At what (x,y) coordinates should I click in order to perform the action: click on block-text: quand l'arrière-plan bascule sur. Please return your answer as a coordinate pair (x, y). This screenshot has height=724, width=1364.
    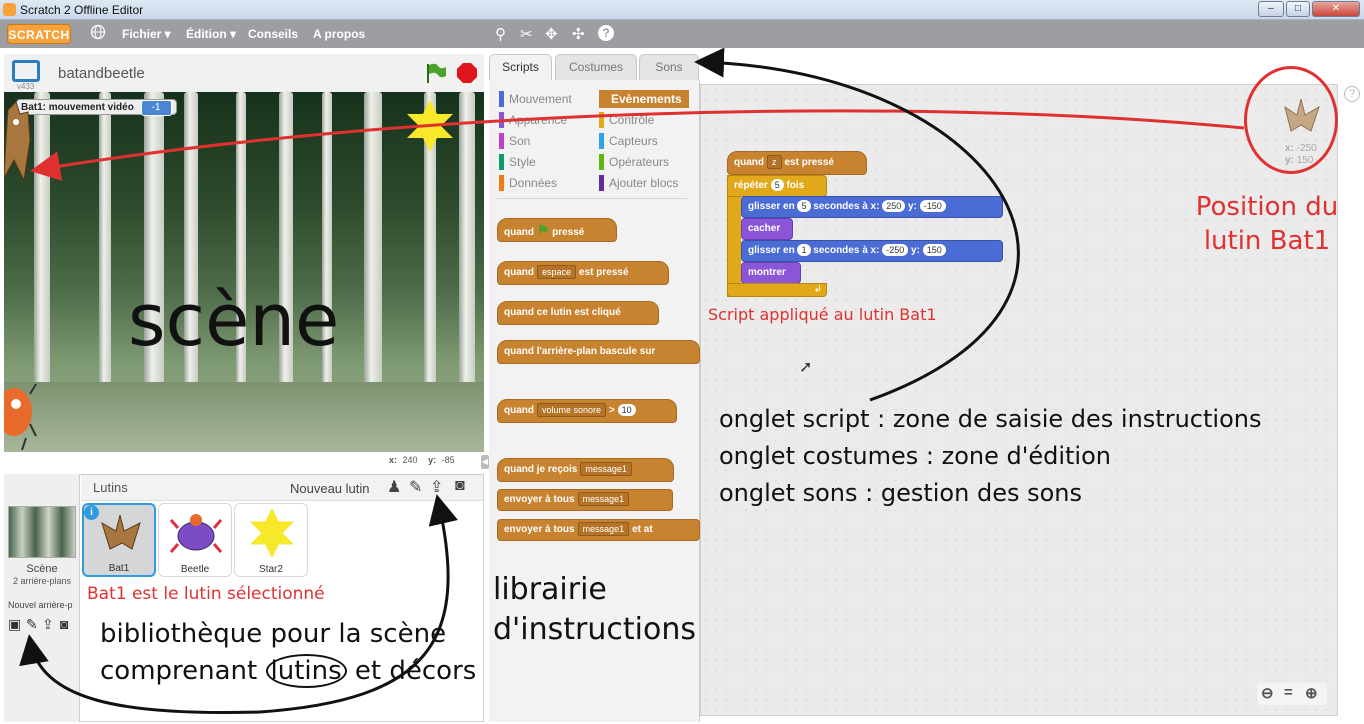
    Looking at the image, I should click on (580, 351).